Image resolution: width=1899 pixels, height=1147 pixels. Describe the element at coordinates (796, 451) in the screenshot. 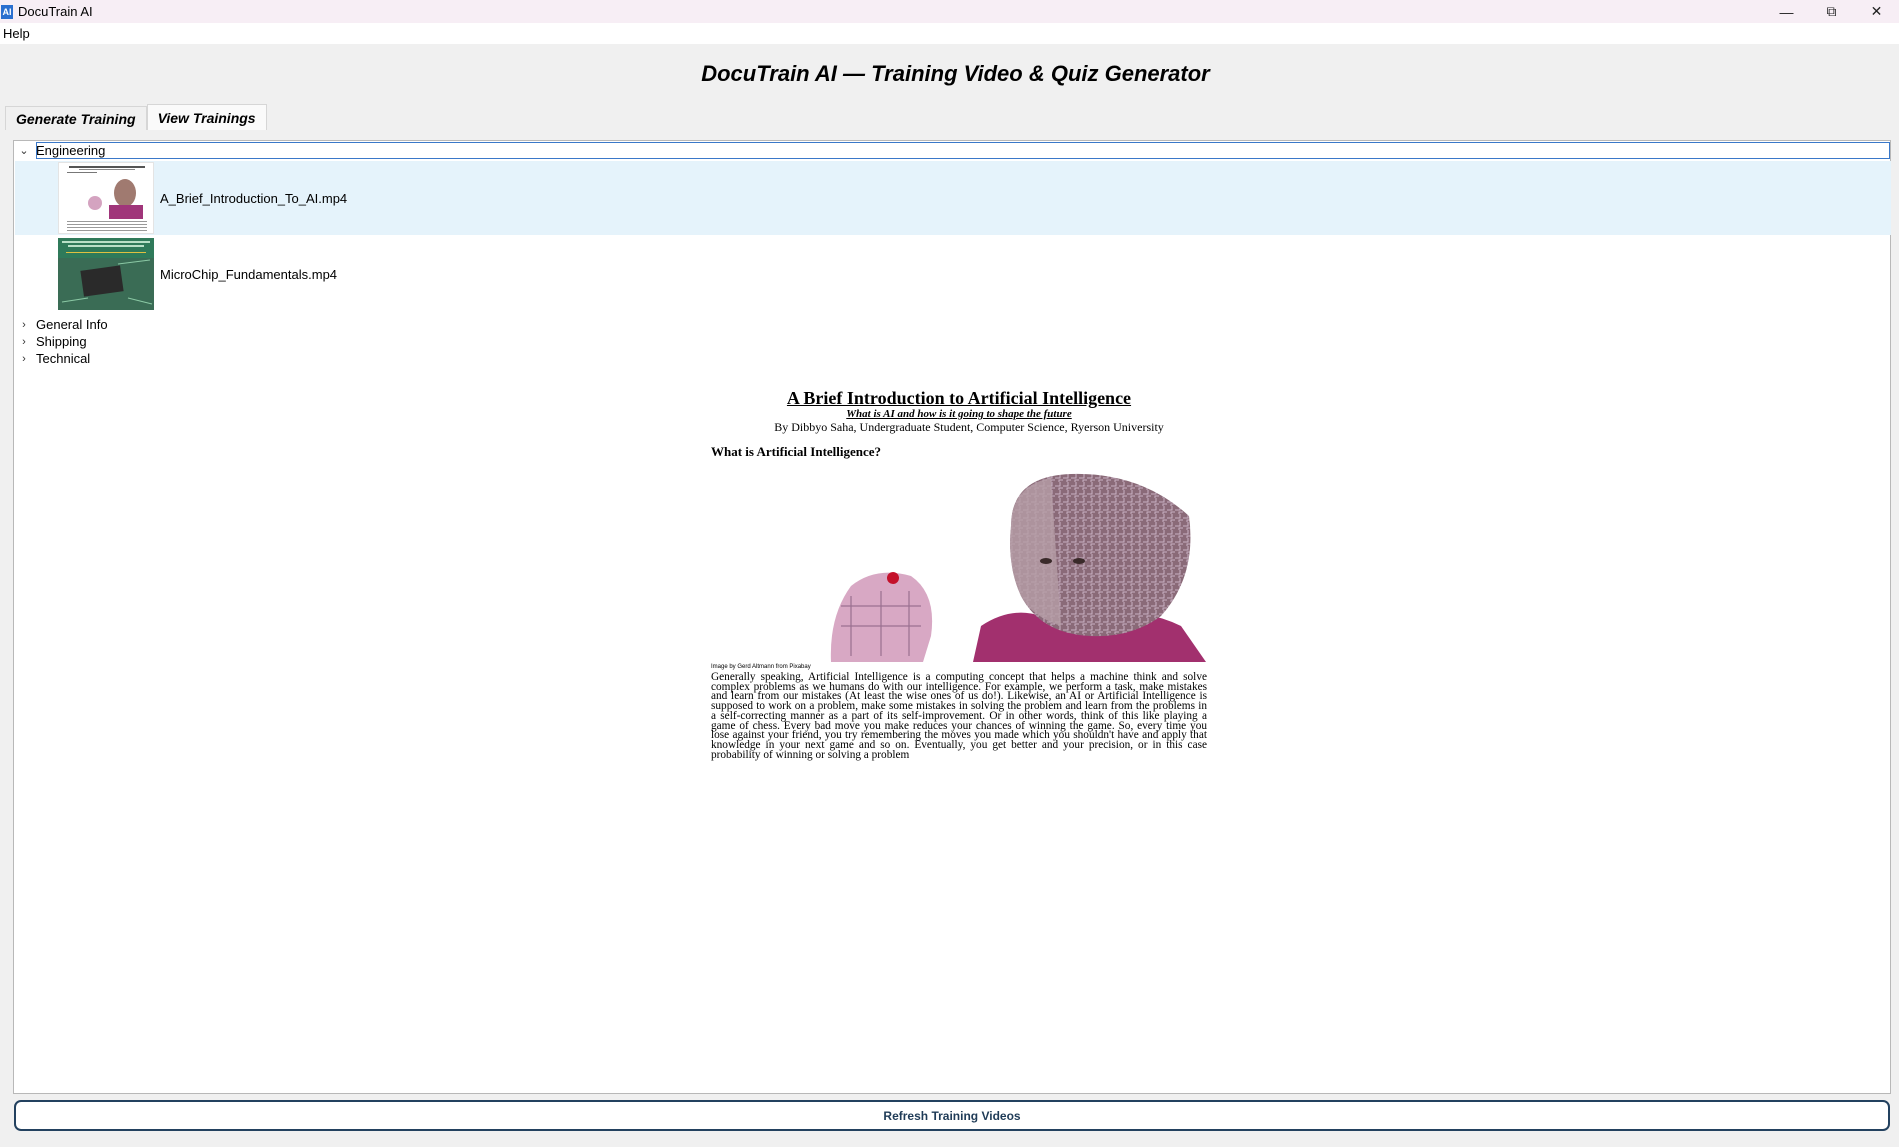

I see `preview-heading: What is Artificial Intelligence?` at that location.